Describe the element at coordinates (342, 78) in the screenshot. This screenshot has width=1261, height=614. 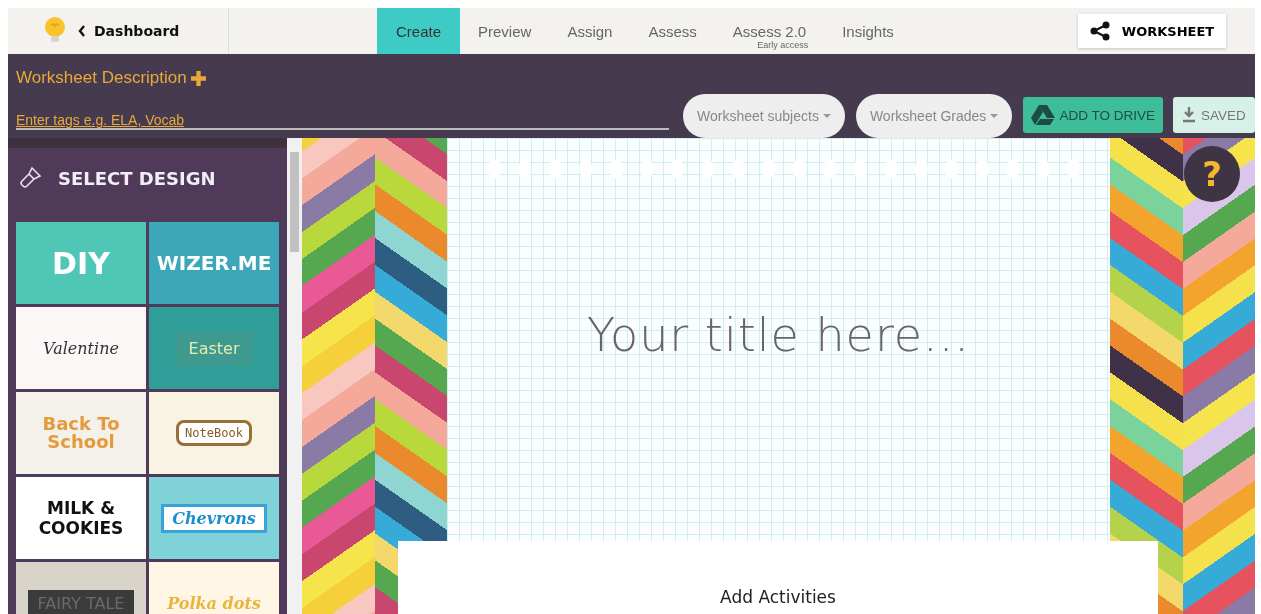
I see `worksheet-description-button: Worksheet Description` at that location.